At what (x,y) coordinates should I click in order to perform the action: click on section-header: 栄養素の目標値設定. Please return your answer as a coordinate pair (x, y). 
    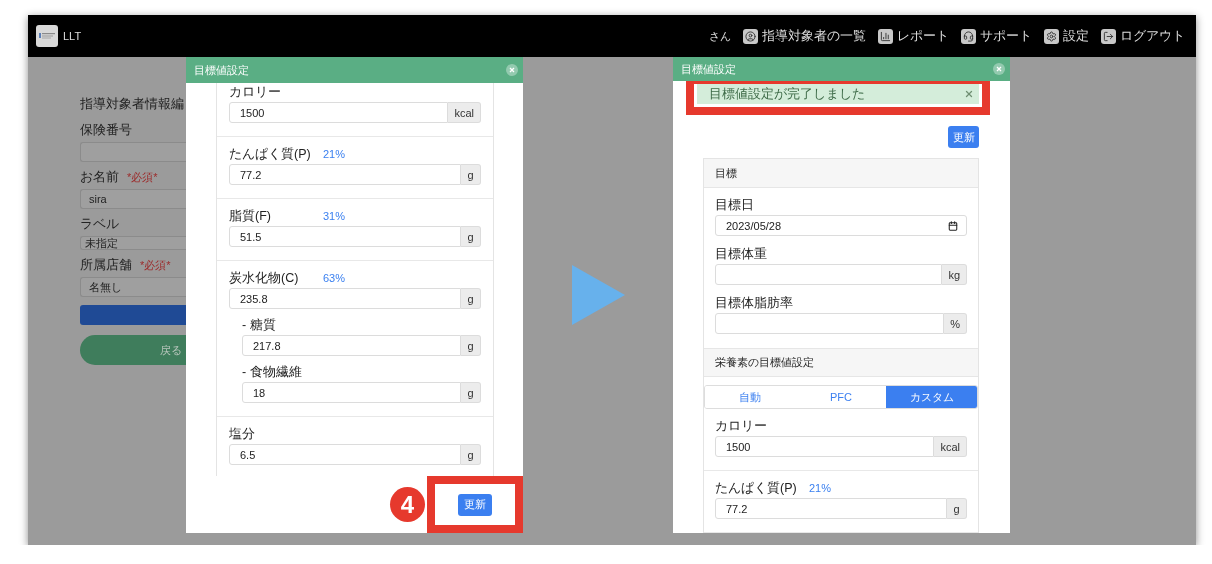
    Looking at the image, I should click on (841, 362).